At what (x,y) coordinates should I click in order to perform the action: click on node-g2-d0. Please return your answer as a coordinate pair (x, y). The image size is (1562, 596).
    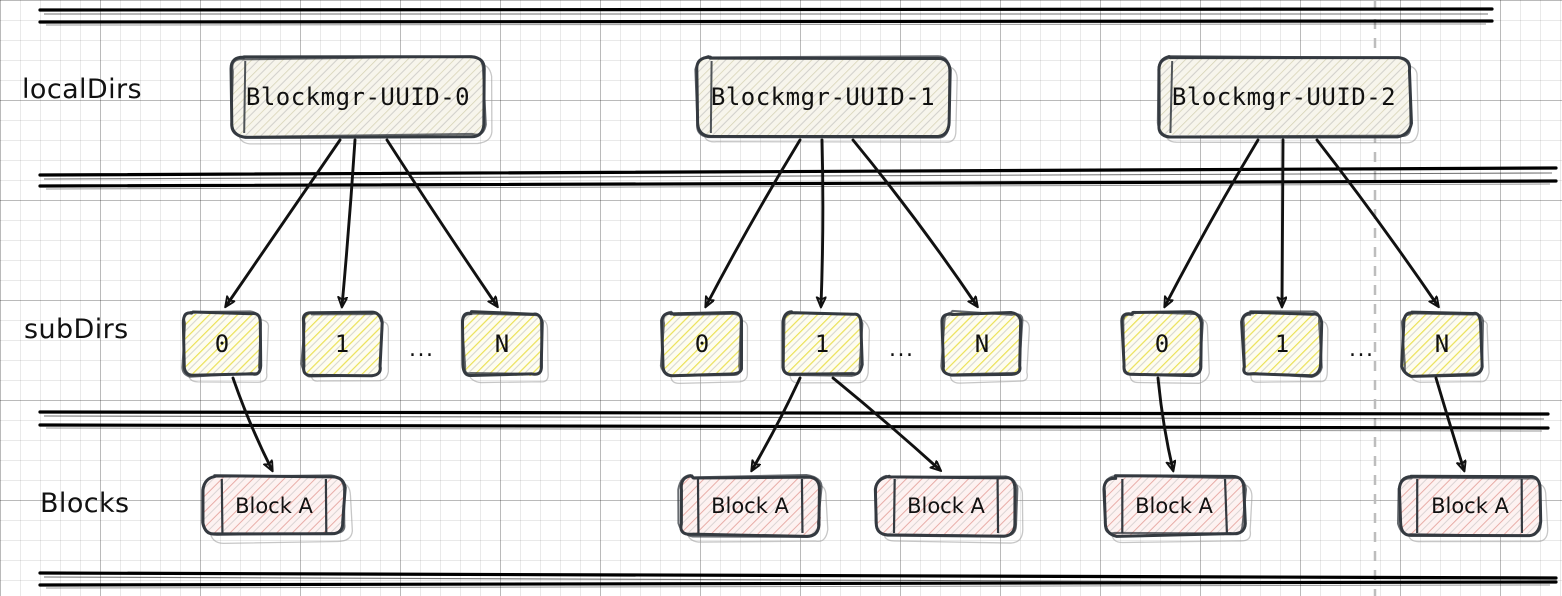
    Looking at the image, I should click on (1162, 344).